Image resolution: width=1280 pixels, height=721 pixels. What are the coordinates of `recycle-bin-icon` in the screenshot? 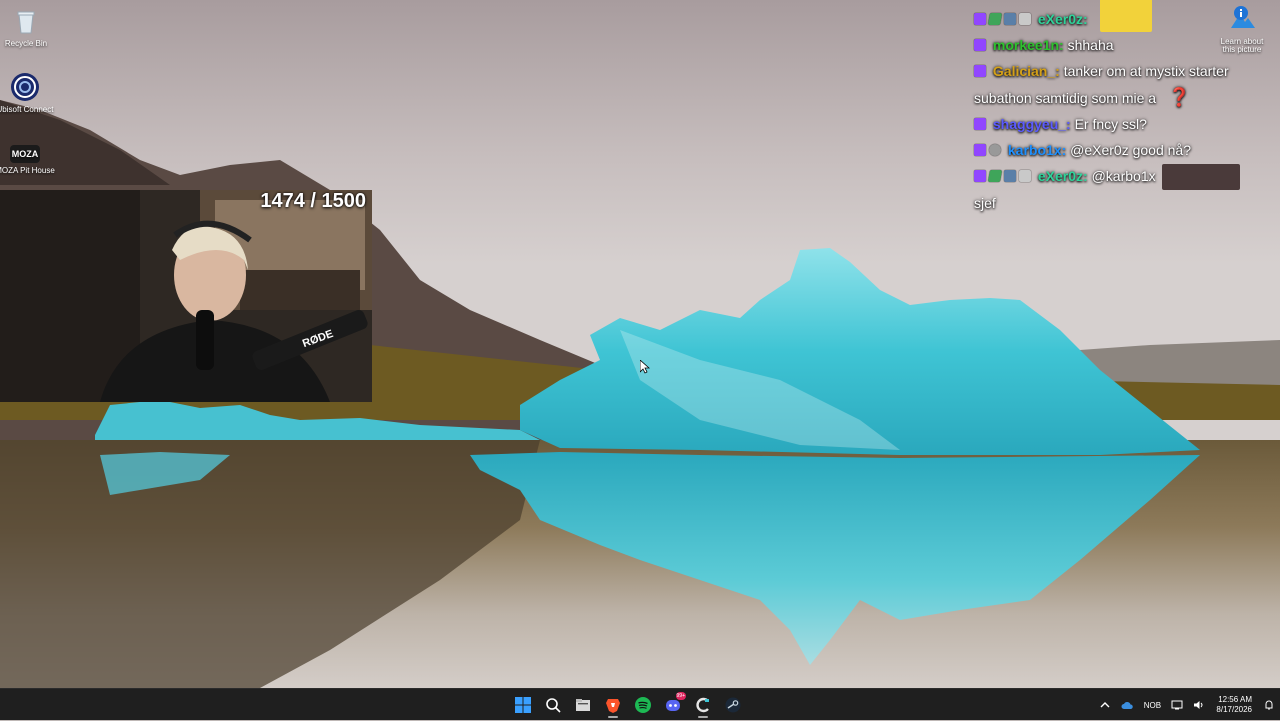 It's located at (26, 21).